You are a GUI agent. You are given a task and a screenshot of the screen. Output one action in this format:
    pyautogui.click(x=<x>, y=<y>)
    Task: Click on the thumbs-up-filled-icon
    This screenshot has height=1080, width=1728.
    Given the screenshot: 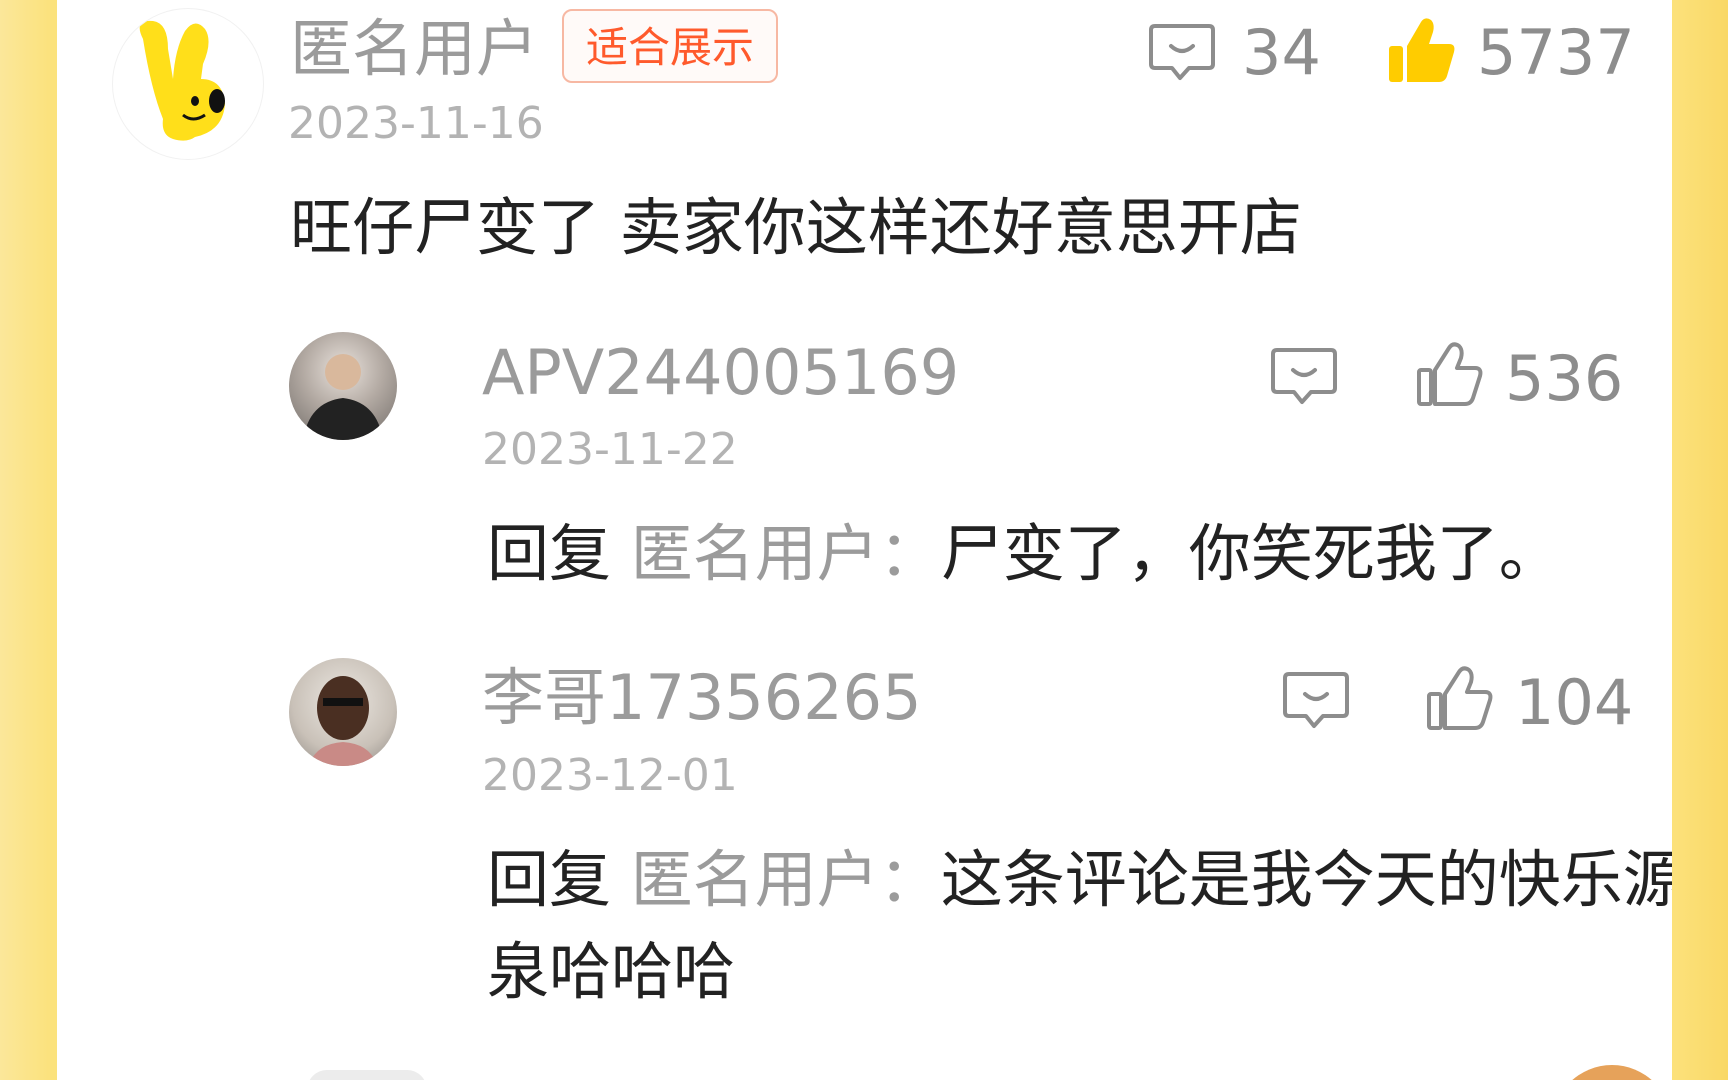 What is the action you would take?
    pyautogui.click(x=1422, y=51)
    